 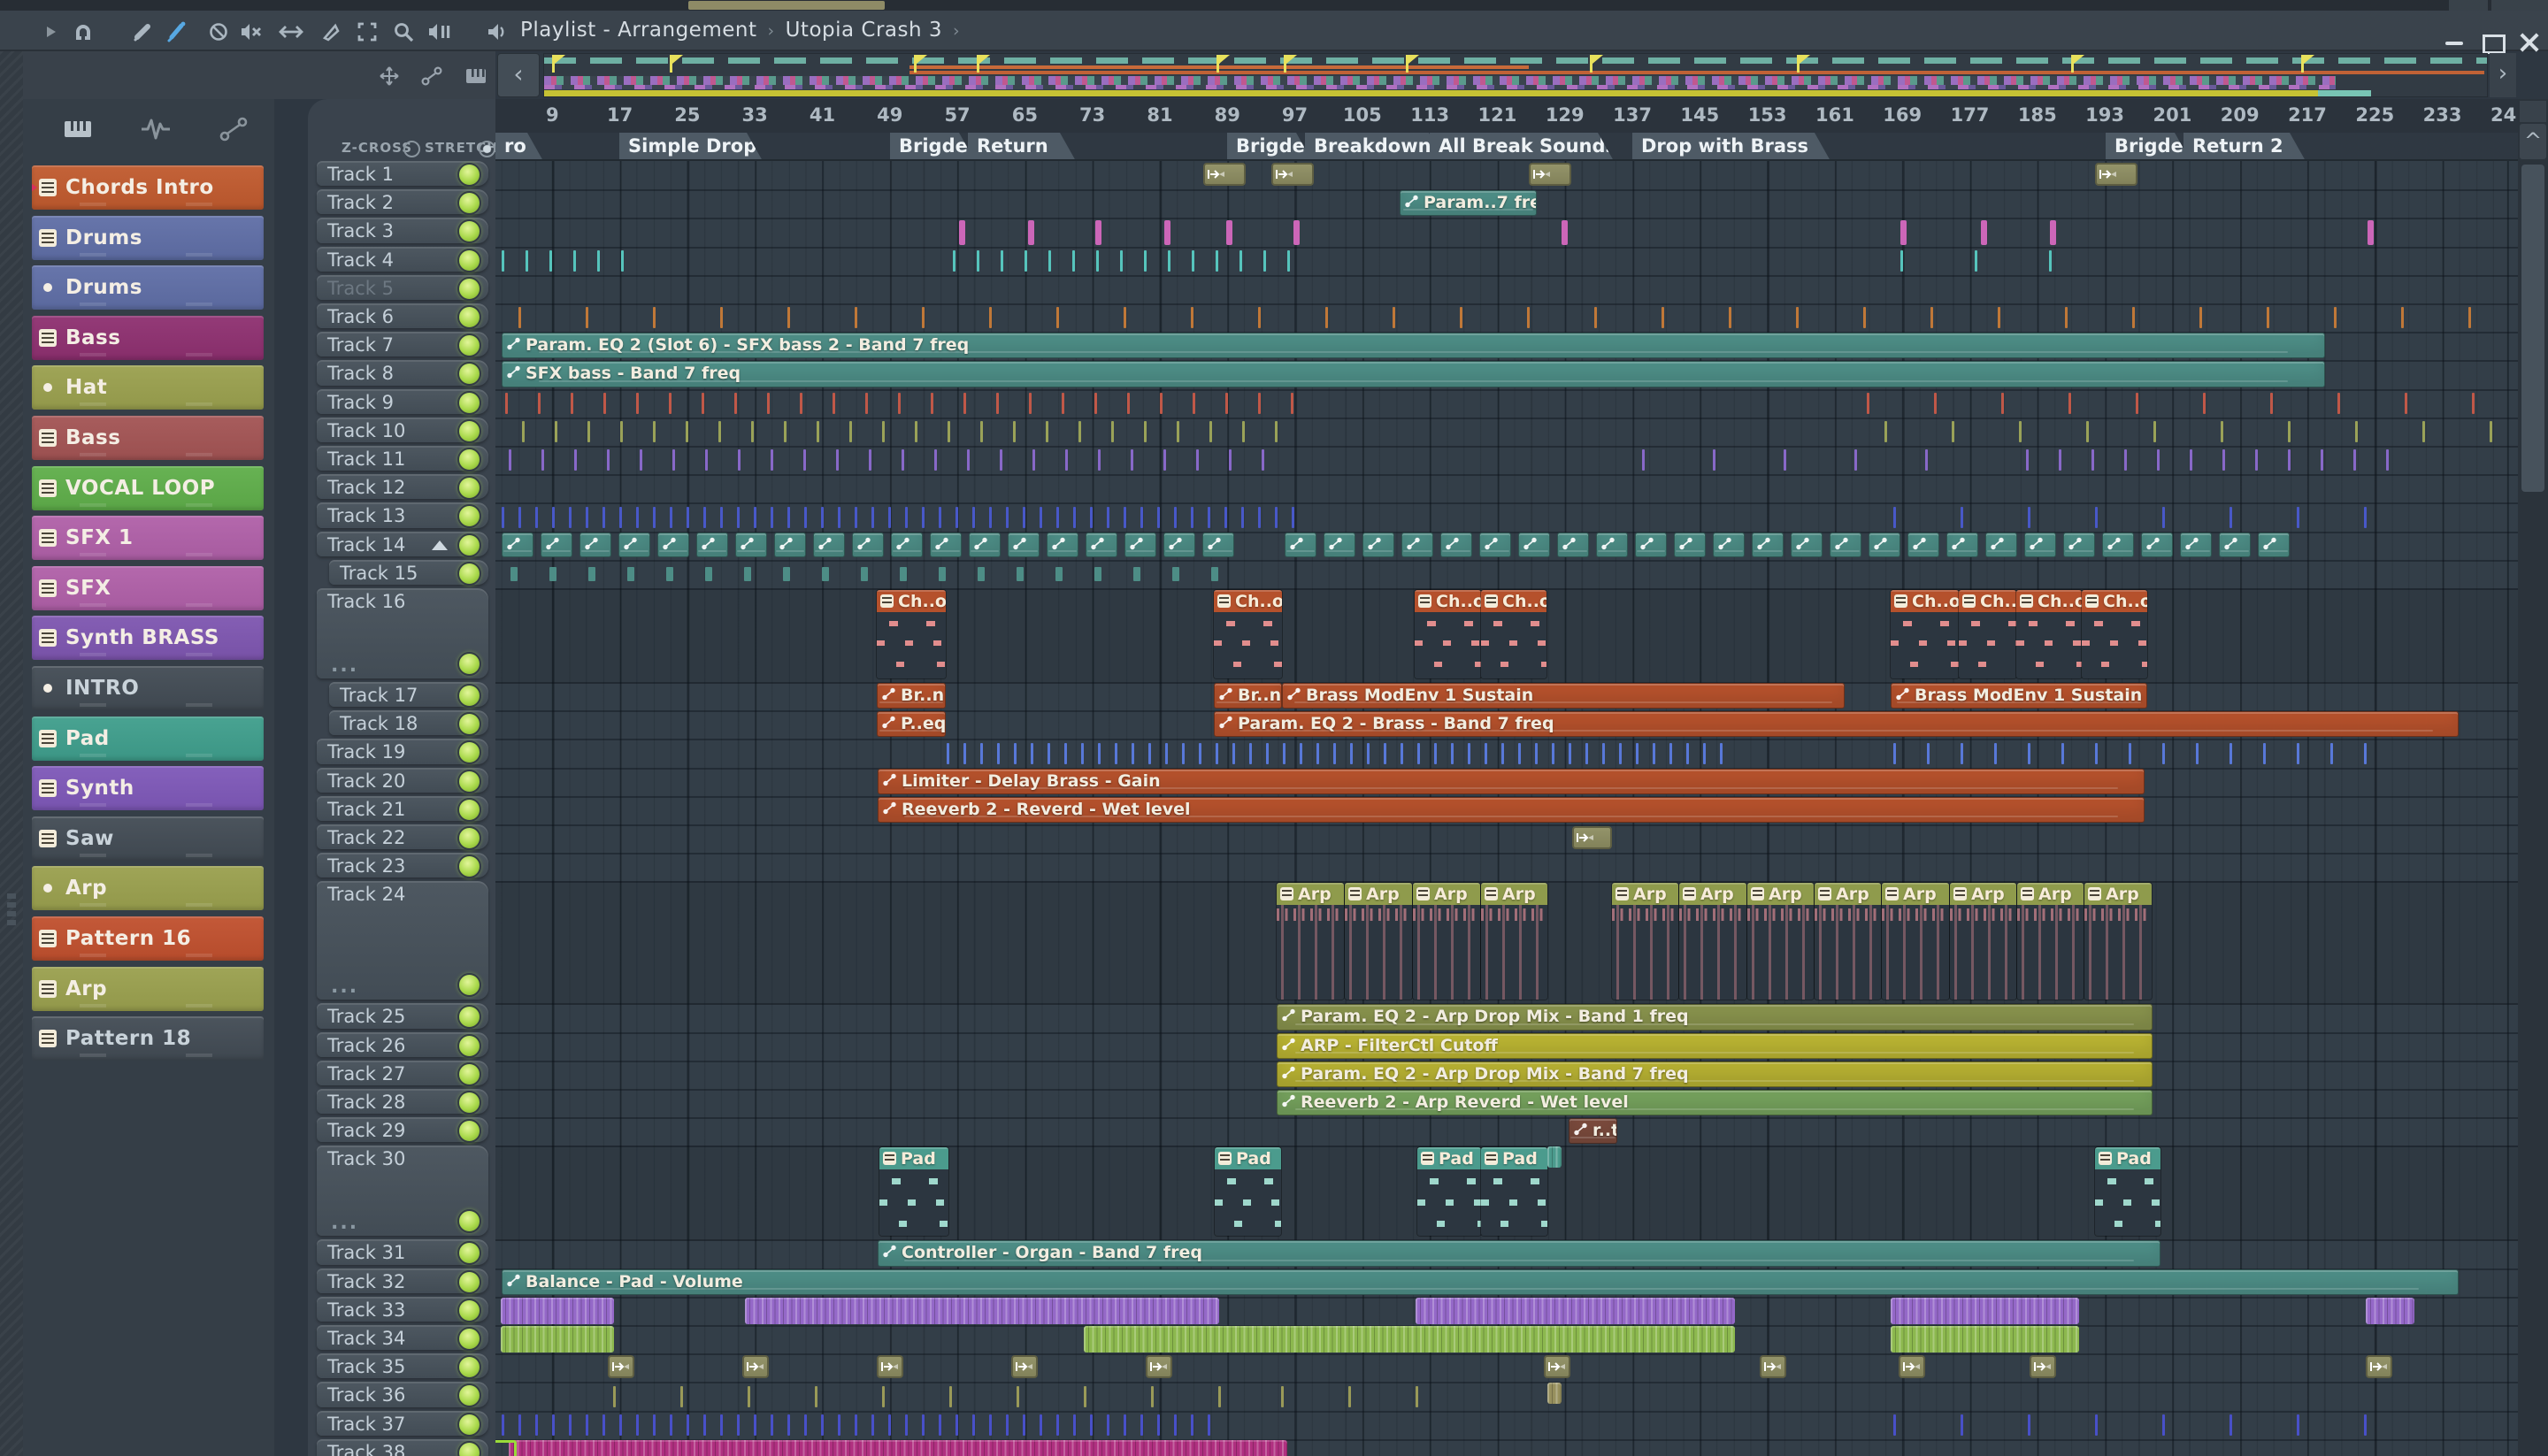 What do you see at coordinates (440, 32) in the screenshot?
I see `preview-icon` at bounding box center [440, 32].